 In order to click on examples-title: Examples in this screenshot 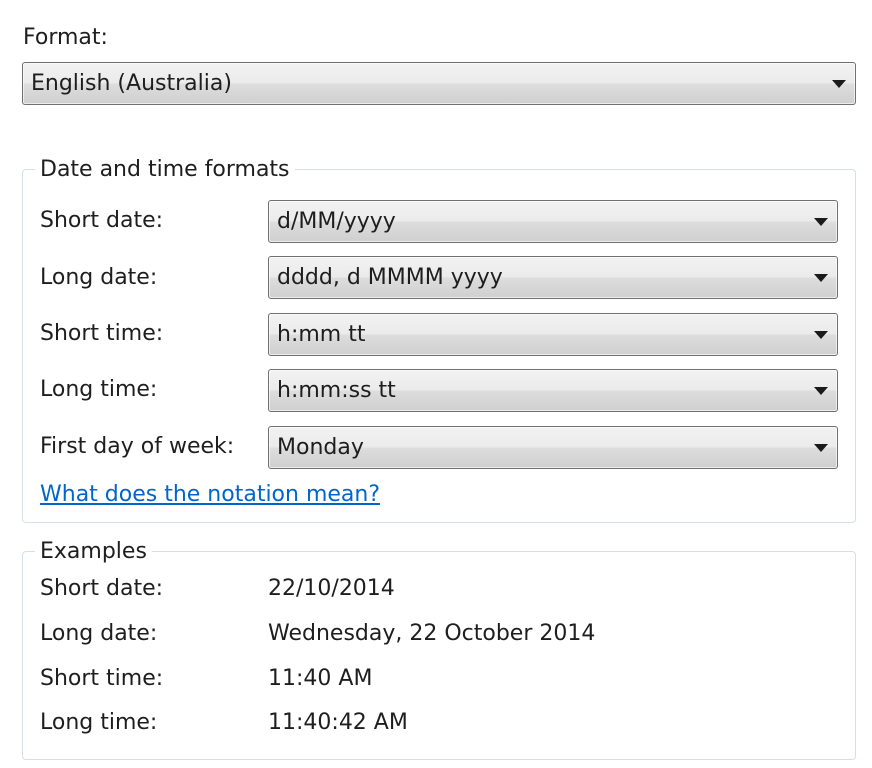, I will do `click(93, 552)`.